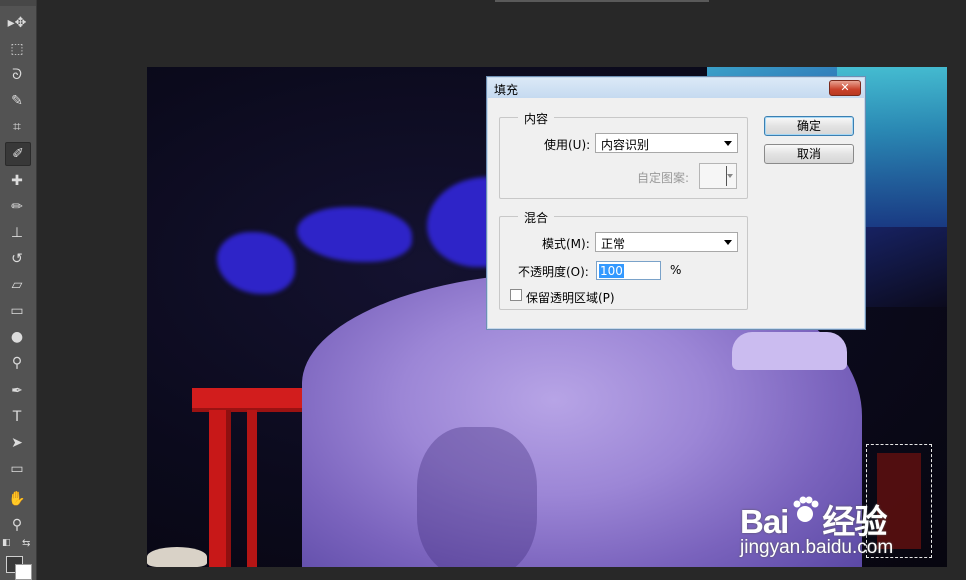 Image resolution: width=966 pixels, height=580 pixels. I want to click on mode-label: 模式(M):, so click(566, 244).